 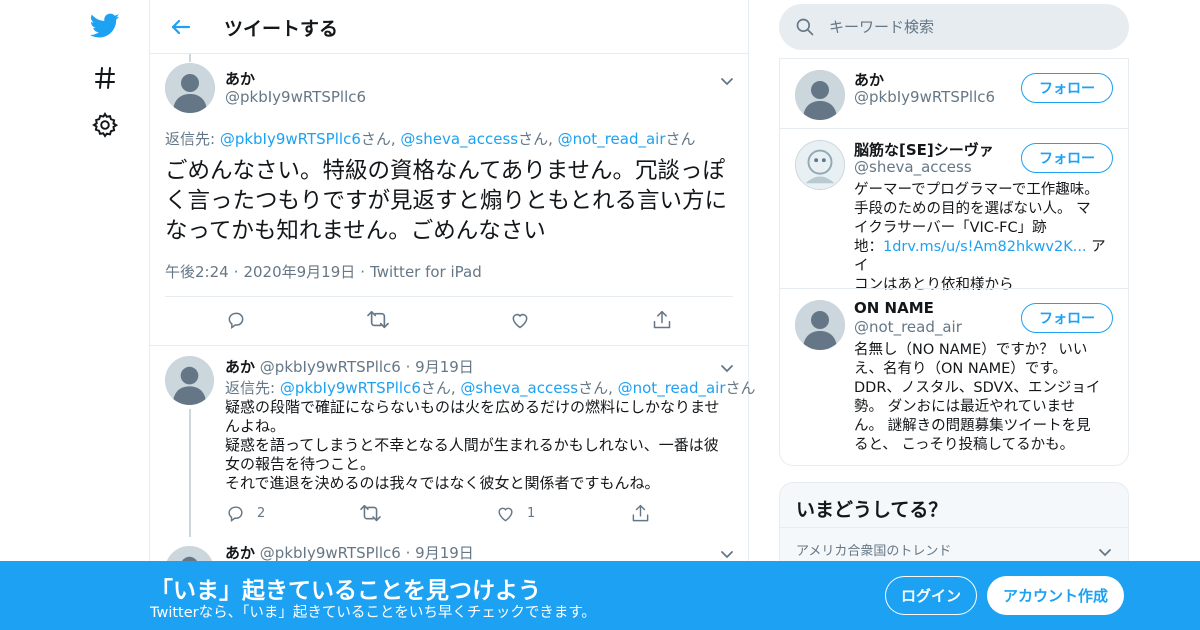 I want to click on like-button: 1, so click(x=515, y=513).